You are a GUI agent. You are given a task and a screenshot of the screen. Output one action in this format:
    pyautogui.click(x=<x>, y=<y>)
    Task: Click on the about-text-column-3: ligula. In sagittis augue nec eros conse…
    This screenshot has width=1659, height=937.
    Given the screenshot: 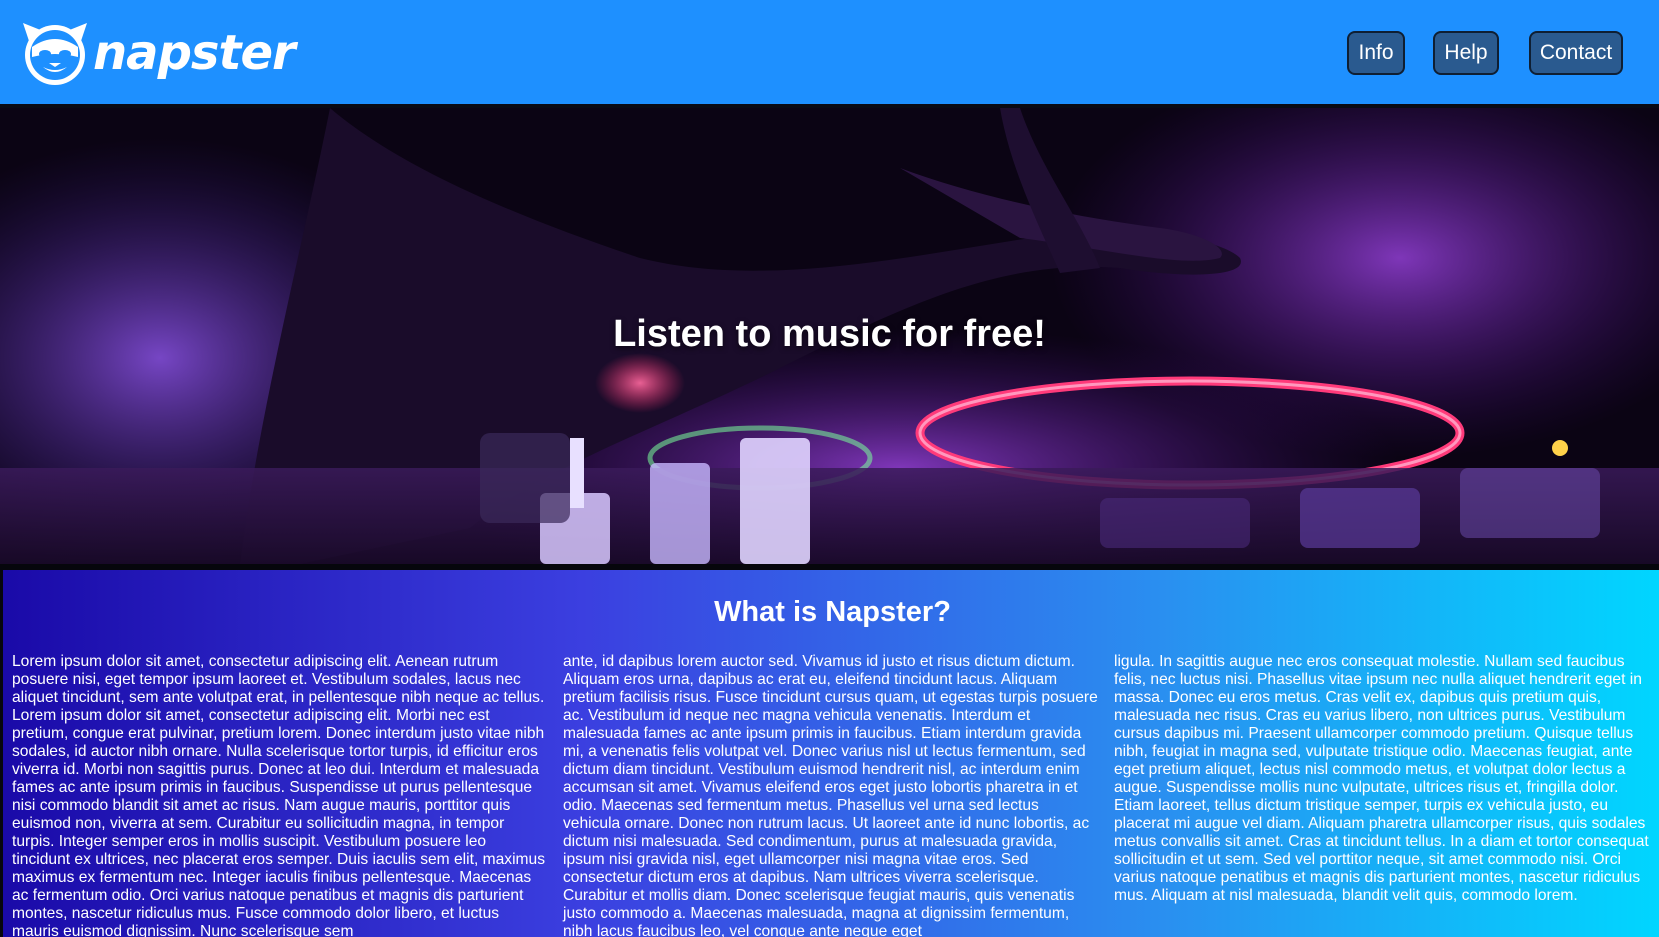 What is the action you would take?
    pyautogui.click(x=1381, y=778)
    